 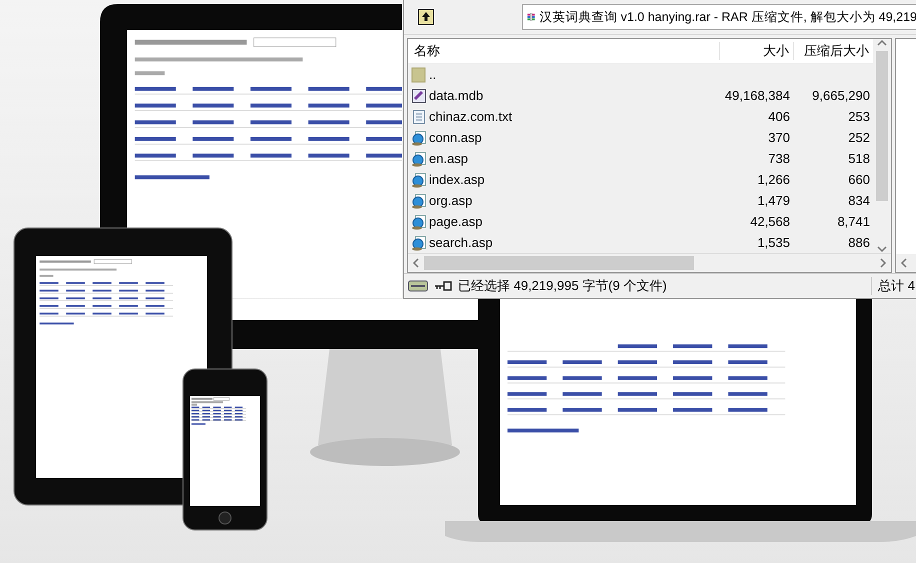 What do you see at coordinates (455, 221) in the screenshot?
I see `file-name: page.asp` at bounding box center [455, 221].